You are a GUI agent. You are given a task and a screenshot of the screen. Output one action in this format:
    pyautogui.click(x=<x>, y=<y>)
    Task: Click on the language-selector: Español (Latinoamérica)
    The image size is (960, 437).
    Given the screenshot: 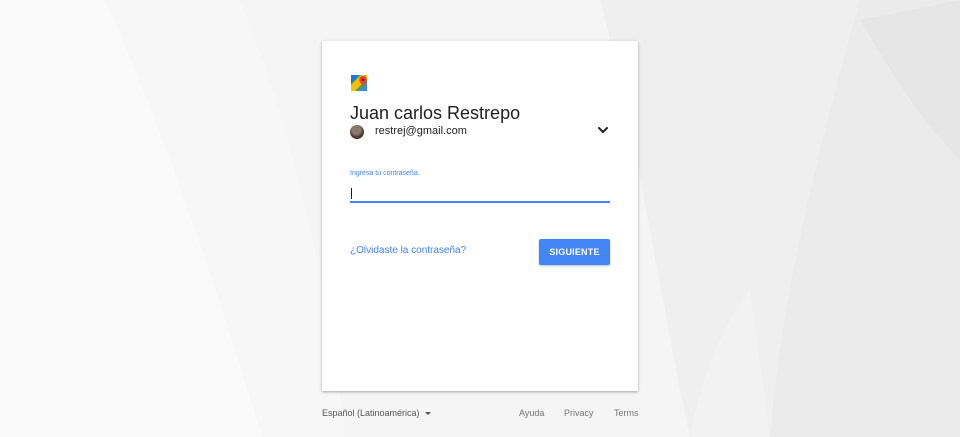 What is the action you would take?
    pyautogui.click(x=376, y=414)
    